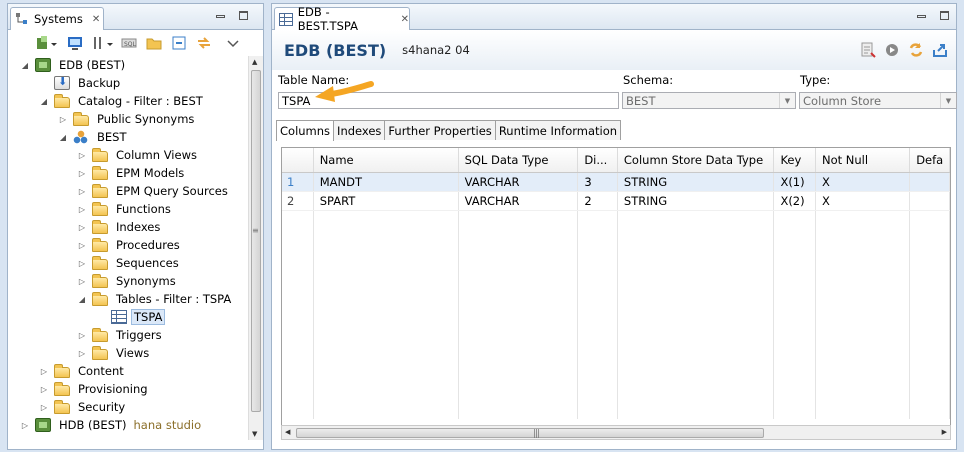 The width and height of the screenshot is (964, 452). I want to click on columns-horizontal-scrollbar: ◀ ||| ▶, so click(616, 432).